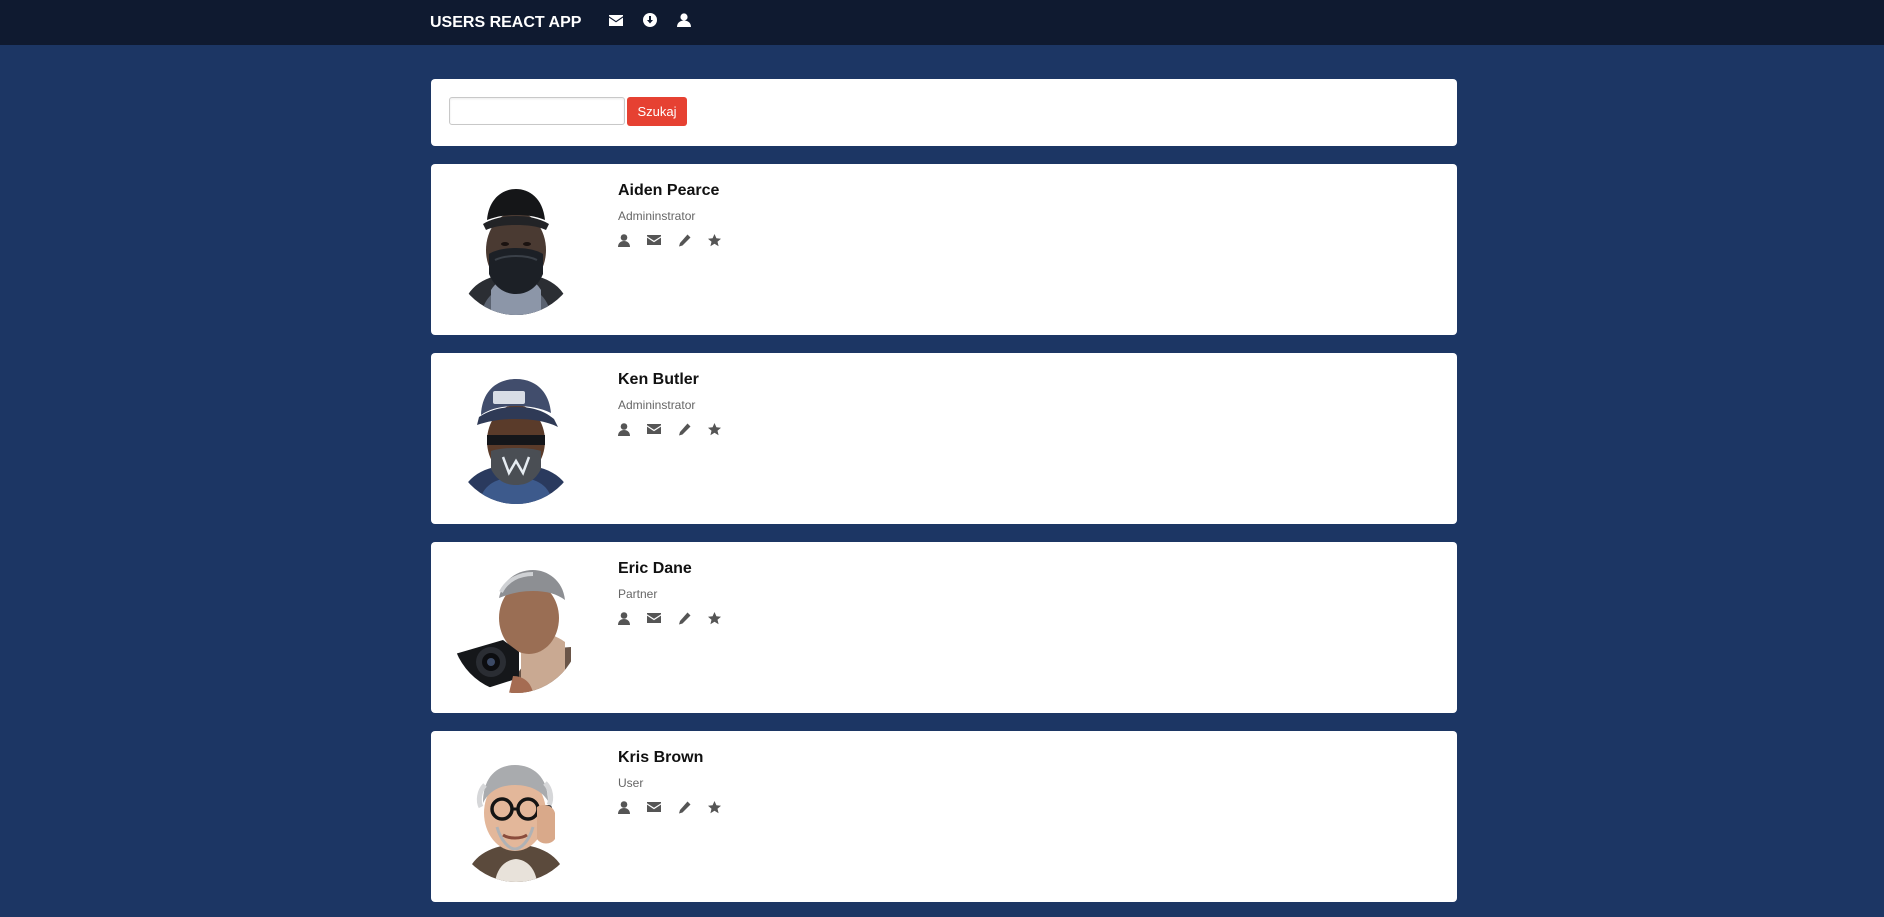 Image resolution: width=1884 pixels, height=917 pixels. Describe the element at coordinates (638, 594) in the screenshot. I see `user-role: Partner` at that location.